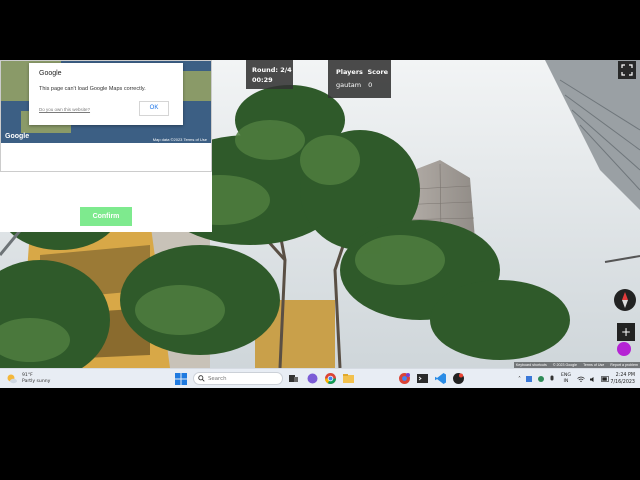 The image size is (640, 480). What do you see at coordinates (624, 365) in the screenshot?
I see `report-problem-link: Report a problem` at bounding box center [624, 365].